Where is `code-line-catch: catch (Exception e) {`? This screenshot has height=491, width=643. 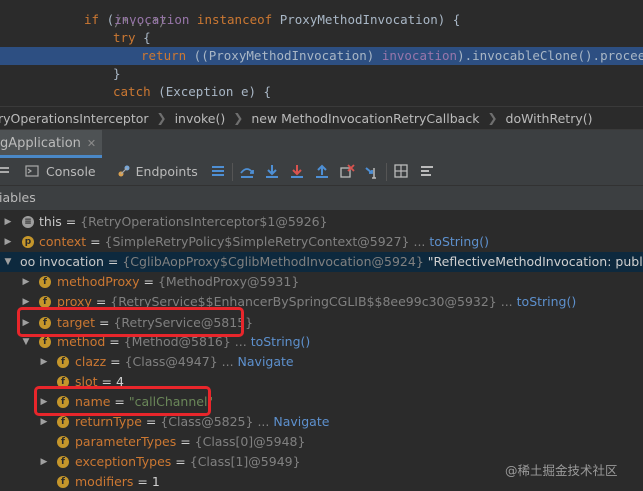
code-line-catch: catch (Exception e) { is located at coordinates (321, 92).